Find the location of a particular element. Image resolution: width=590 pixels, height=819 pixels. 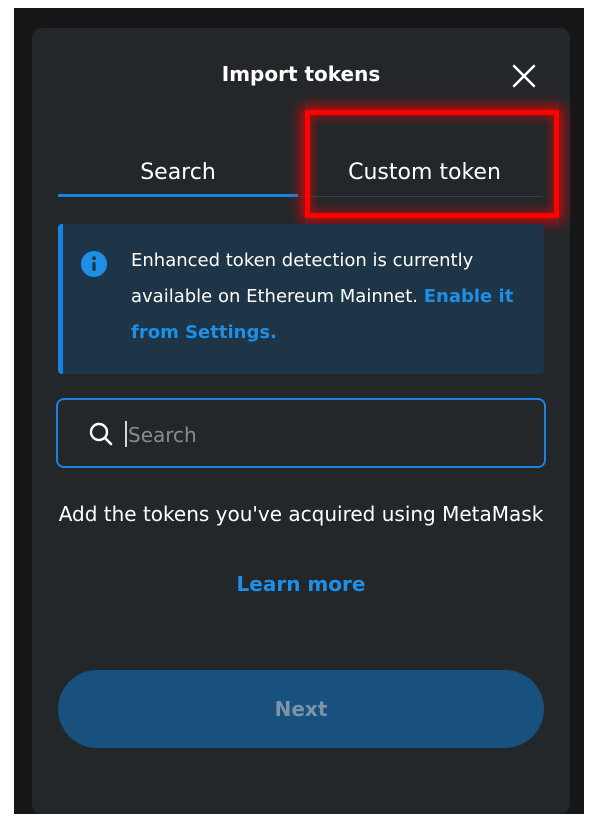

info-icon is located at coordinates (94, 264).